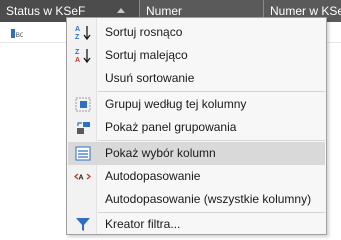 The width and height of the screenshot is (341, 240). What do you see at coordinates (305, 11) in the screenshot?
I see `column-header-label: Numer w KSeF` at bounding box center [305, 11].